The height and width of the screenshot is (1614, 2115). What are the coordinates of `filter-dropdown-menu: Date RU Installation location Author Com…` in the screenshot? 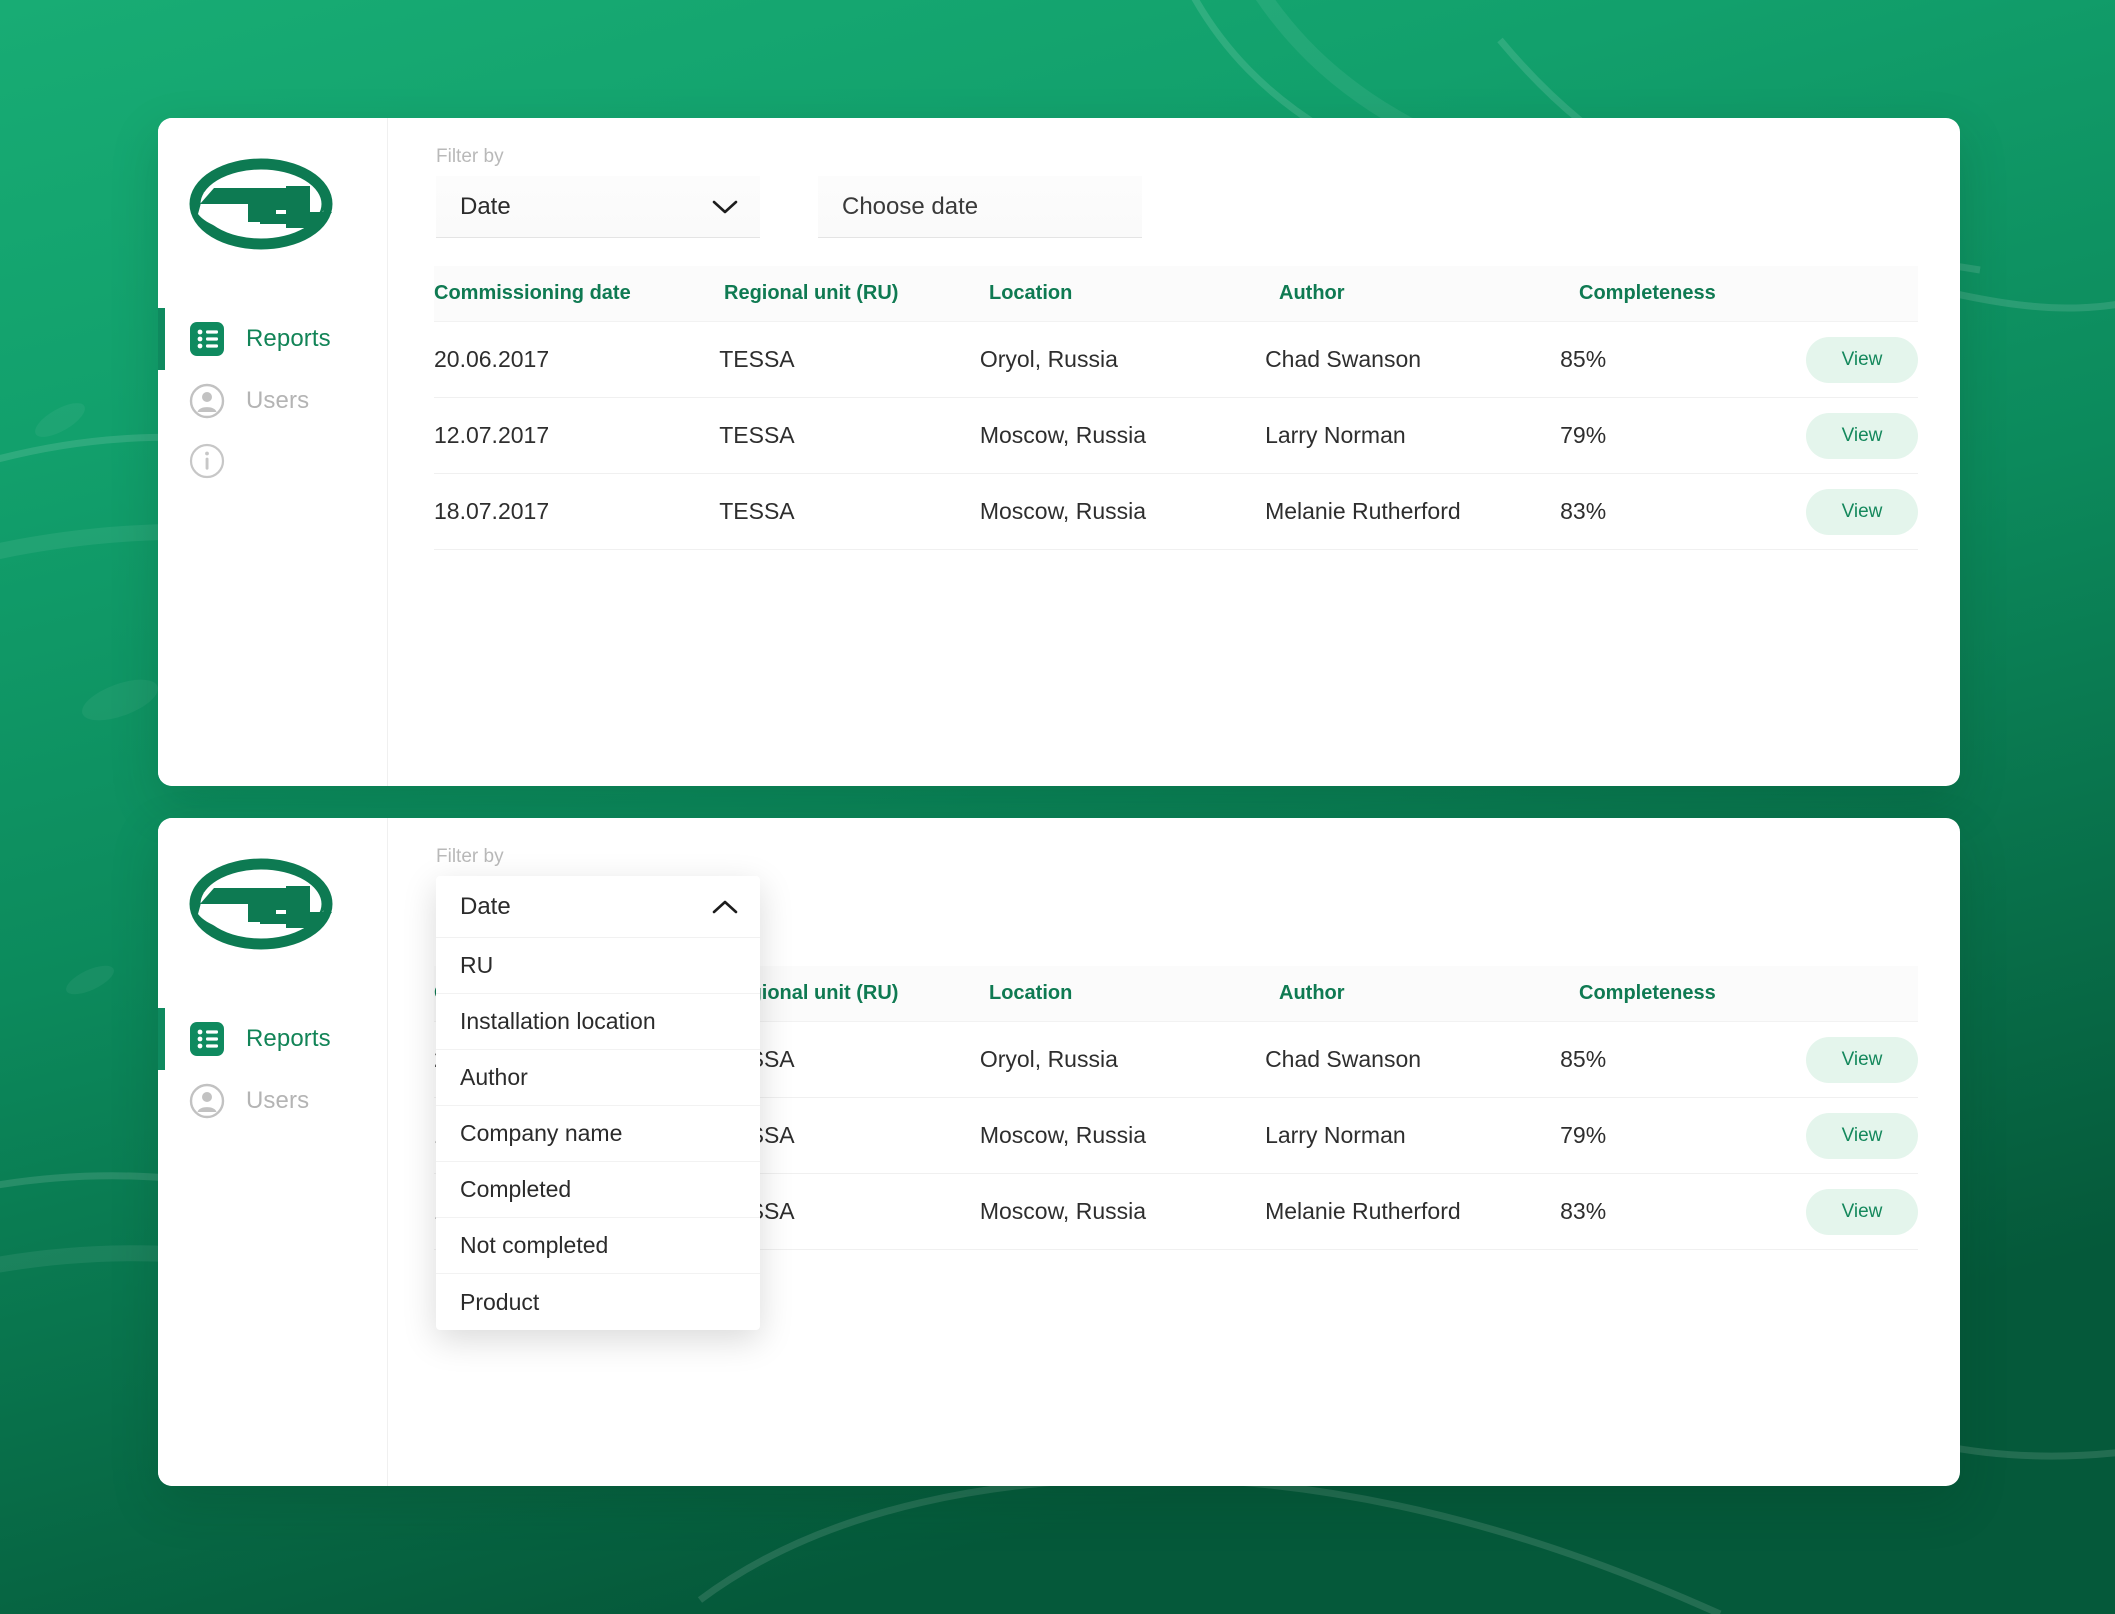 It's located at (598, 1103).